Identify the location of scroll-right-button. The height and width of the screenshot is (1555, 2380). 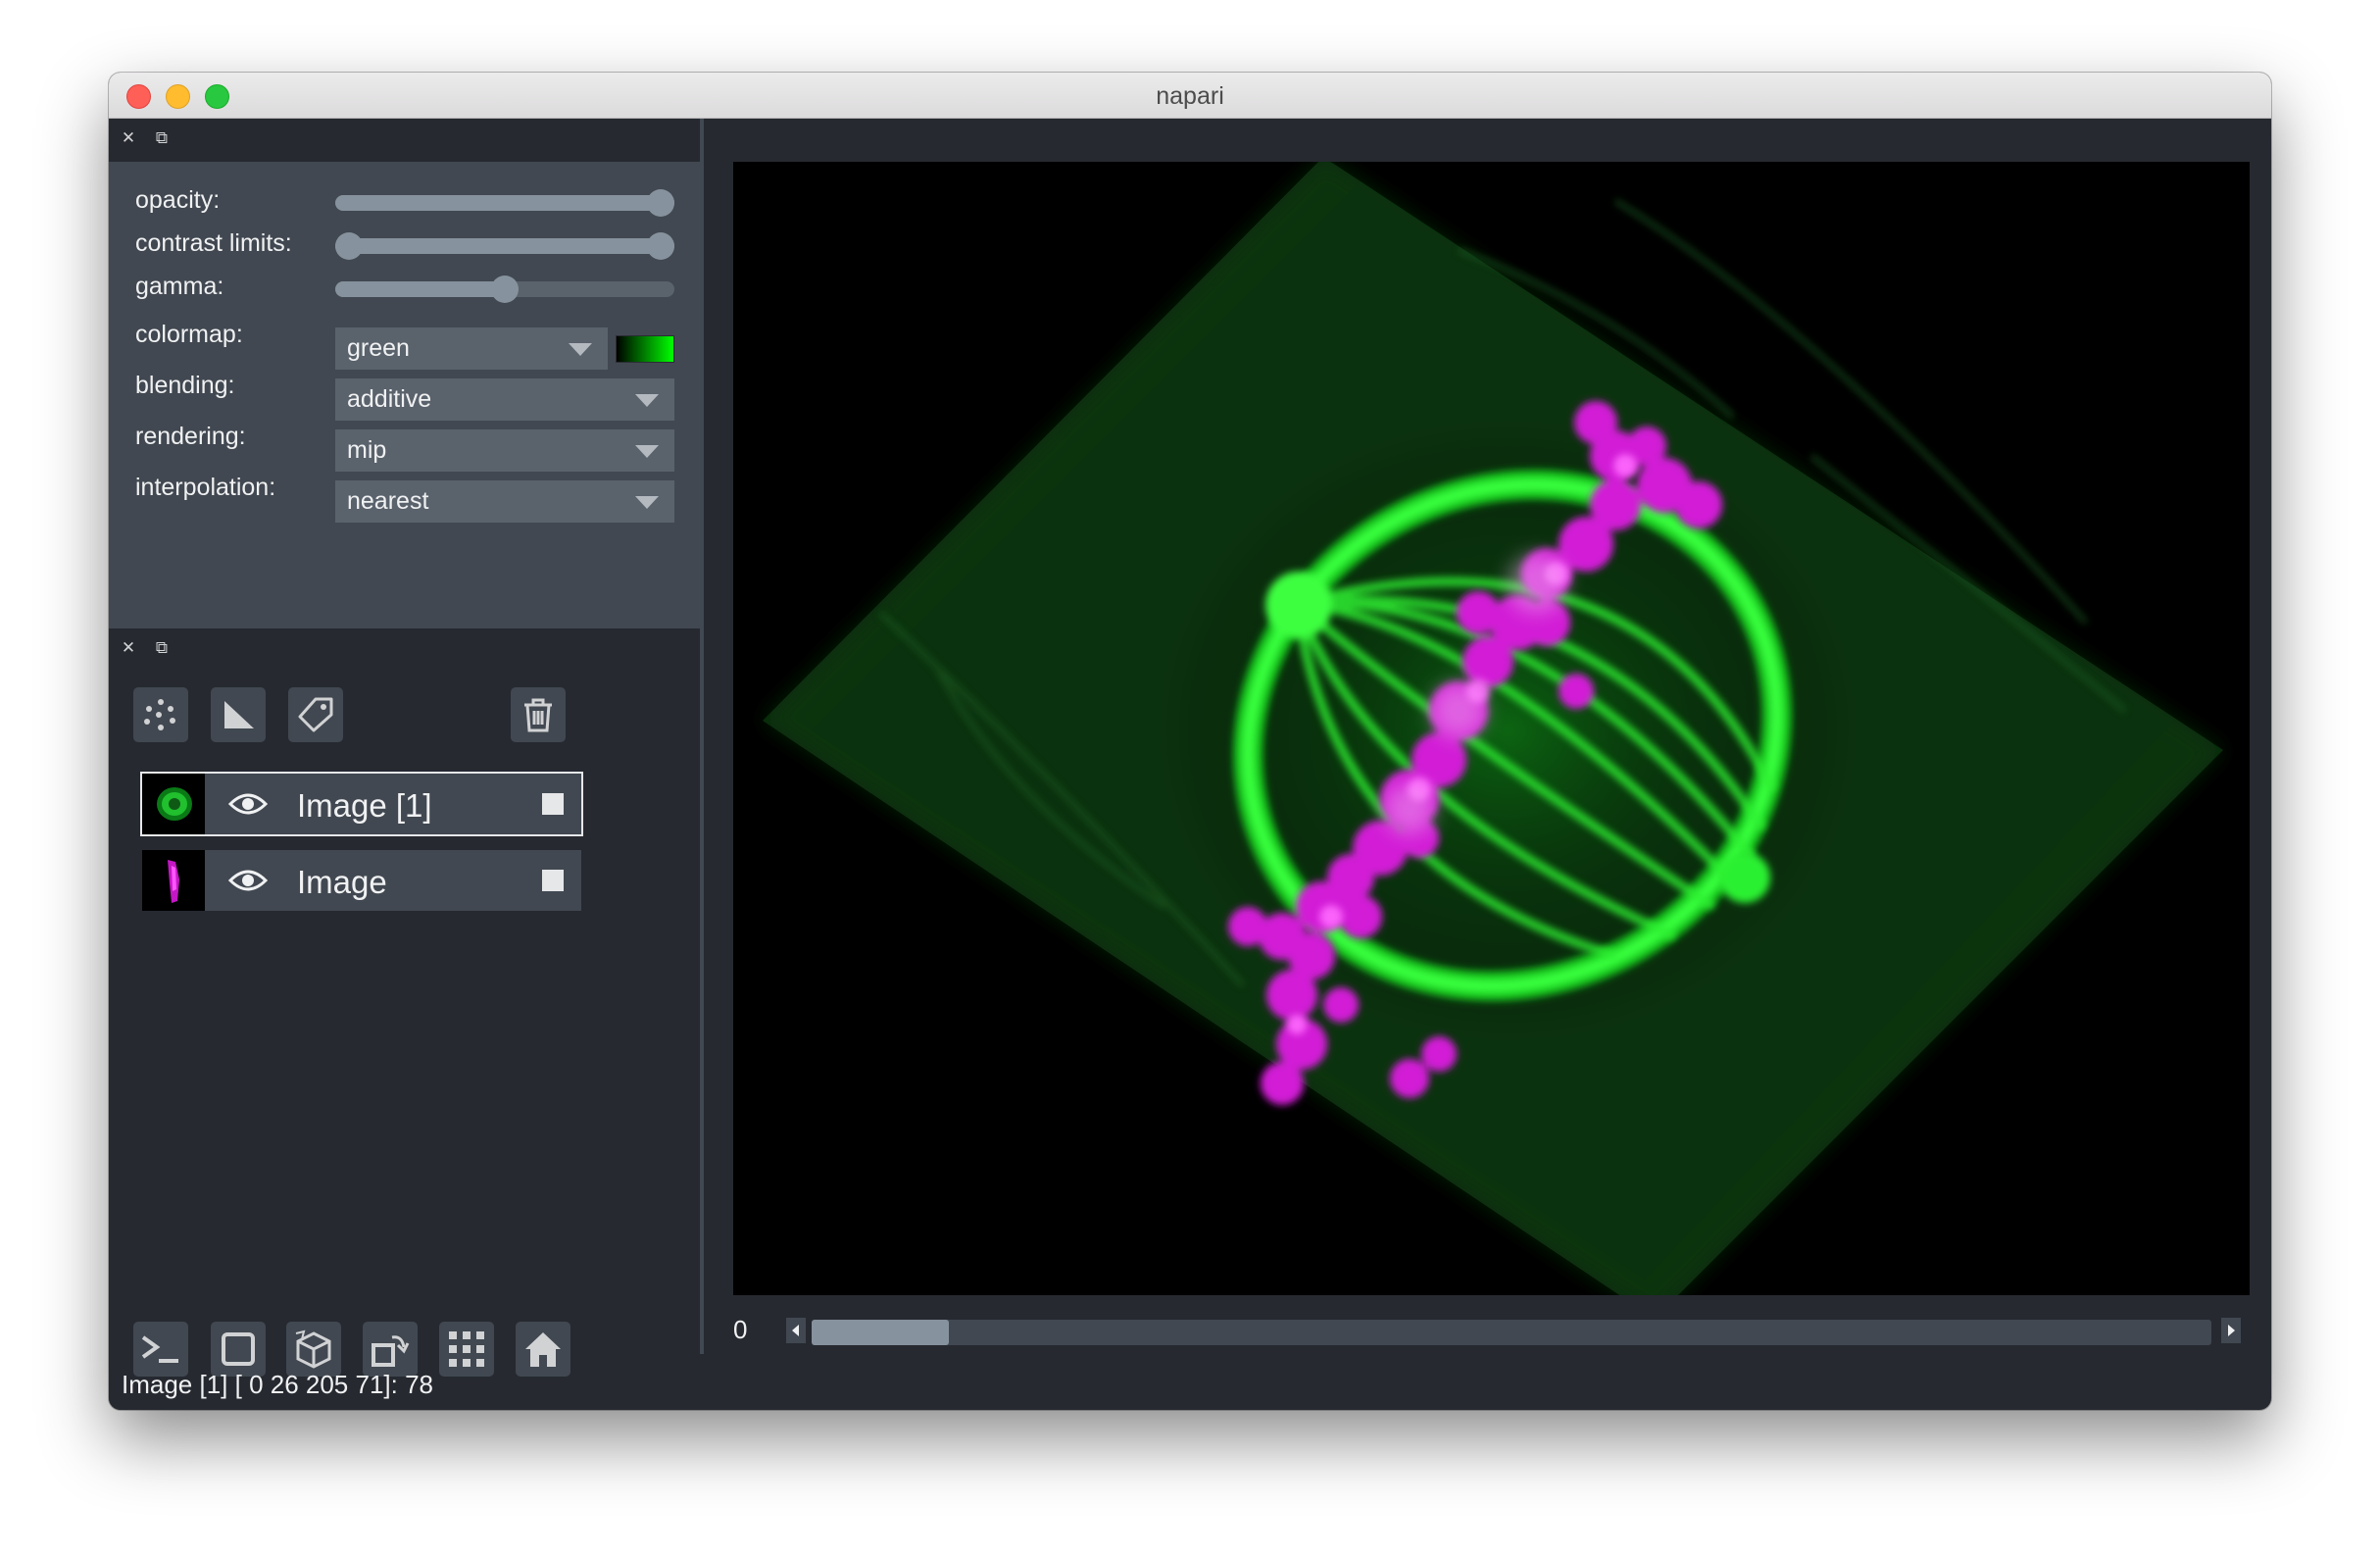
(2231, 1330).